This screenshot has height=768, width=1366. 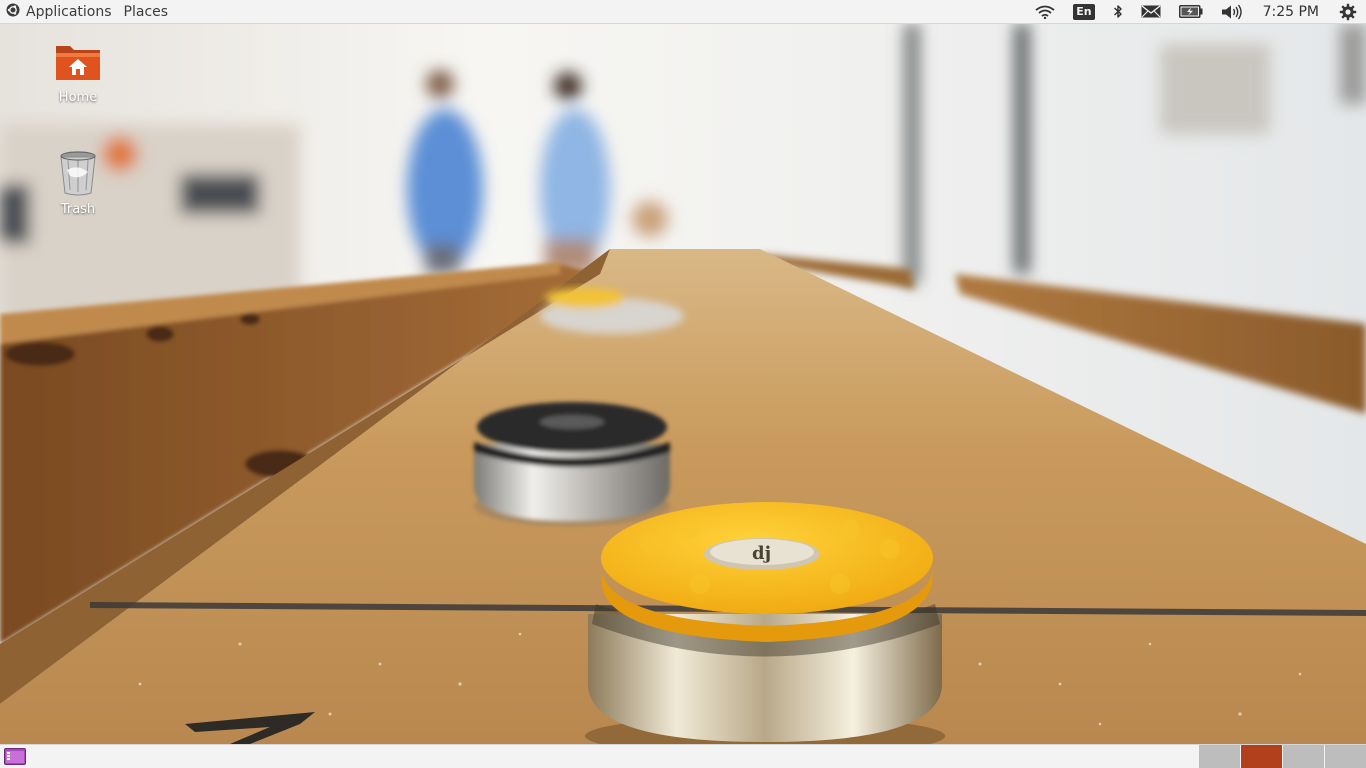 I want to click on clock-label: 7:25 PM, so click(x=1290, y=11).